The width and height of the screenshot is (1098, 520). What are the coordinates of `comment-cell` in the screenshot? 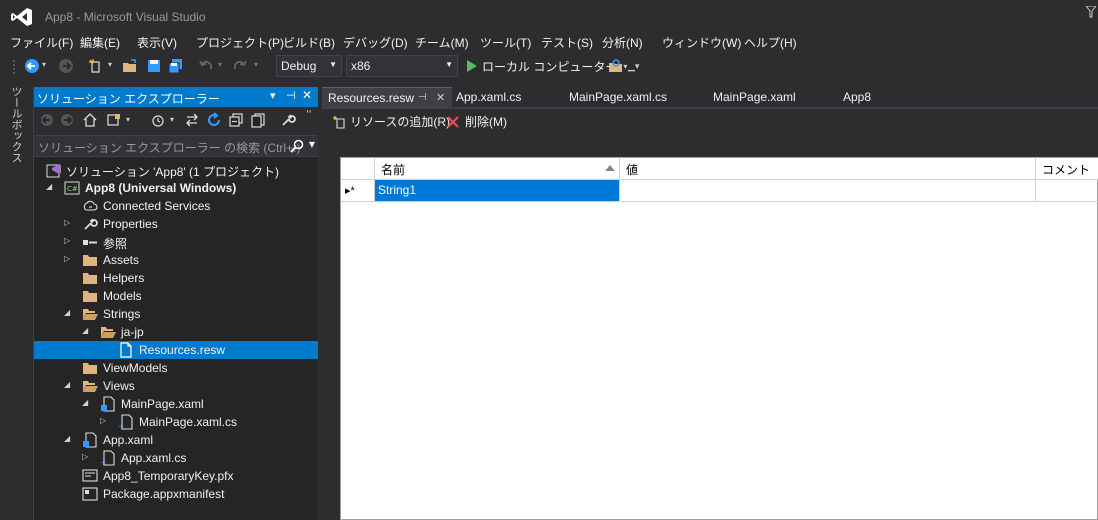 It's located at (1067, 190).